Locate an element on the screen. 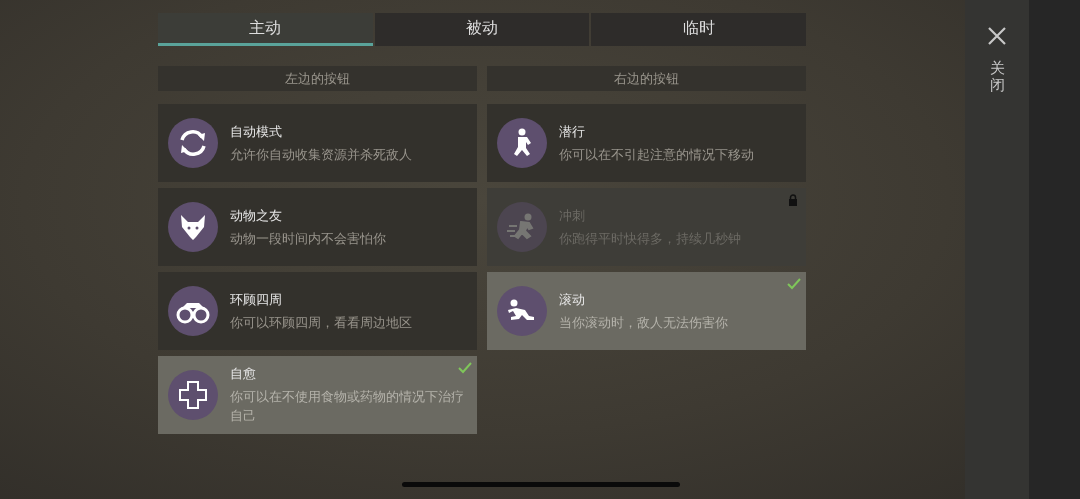  tab: 主动 is located at coordinates (265, 29).